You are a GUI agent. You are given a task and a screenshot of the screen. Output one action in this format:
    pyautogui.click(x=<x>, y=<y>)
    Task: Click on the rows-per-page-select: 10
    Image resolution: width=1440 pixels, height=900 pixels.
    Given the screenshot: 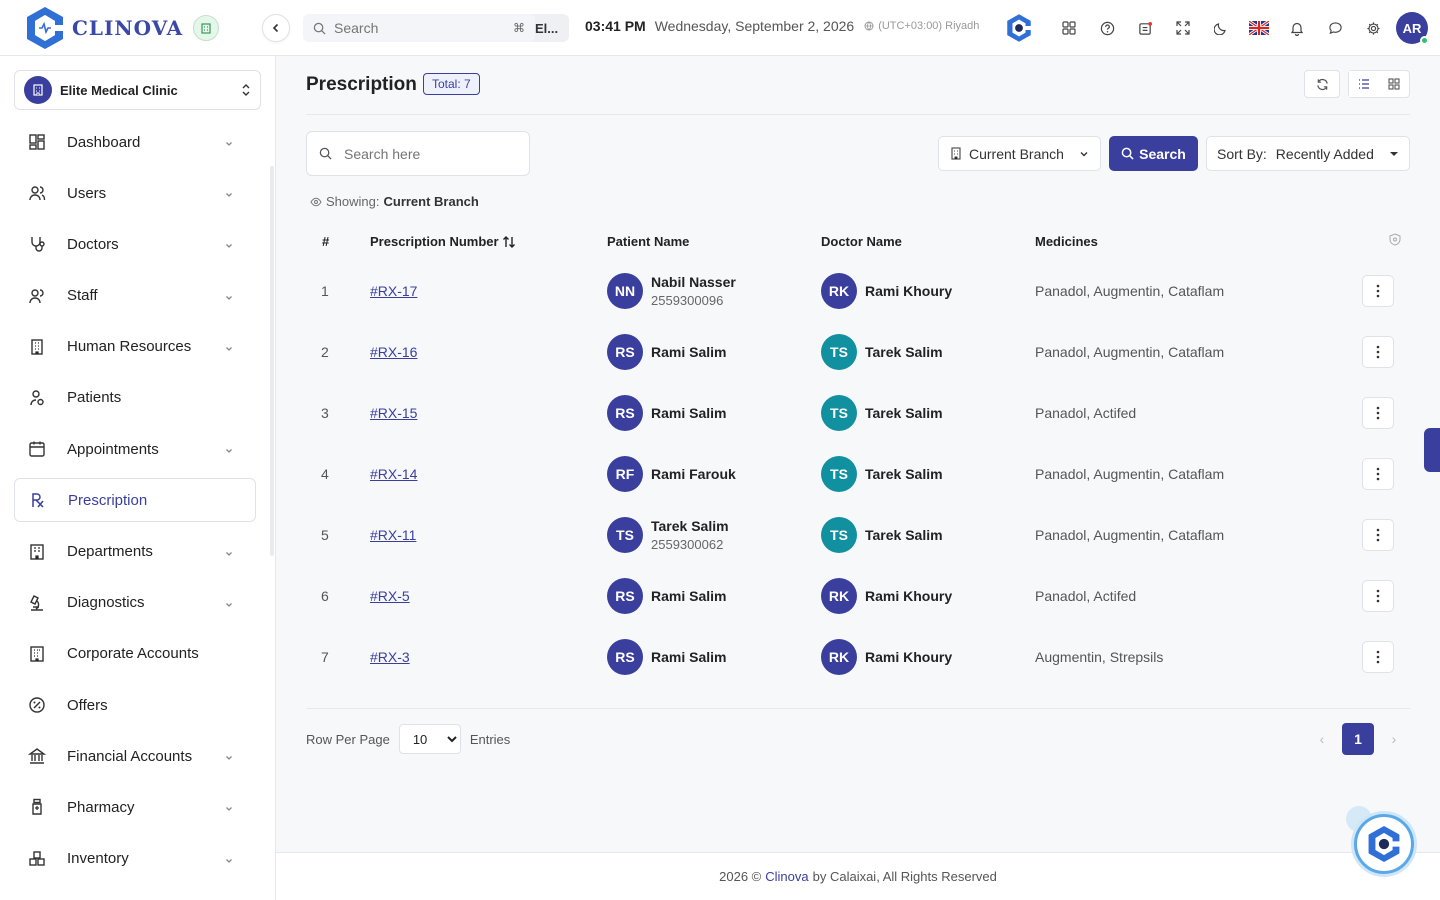 What is the action you would take?
    pyautogui.click(x=429, y=739)
    